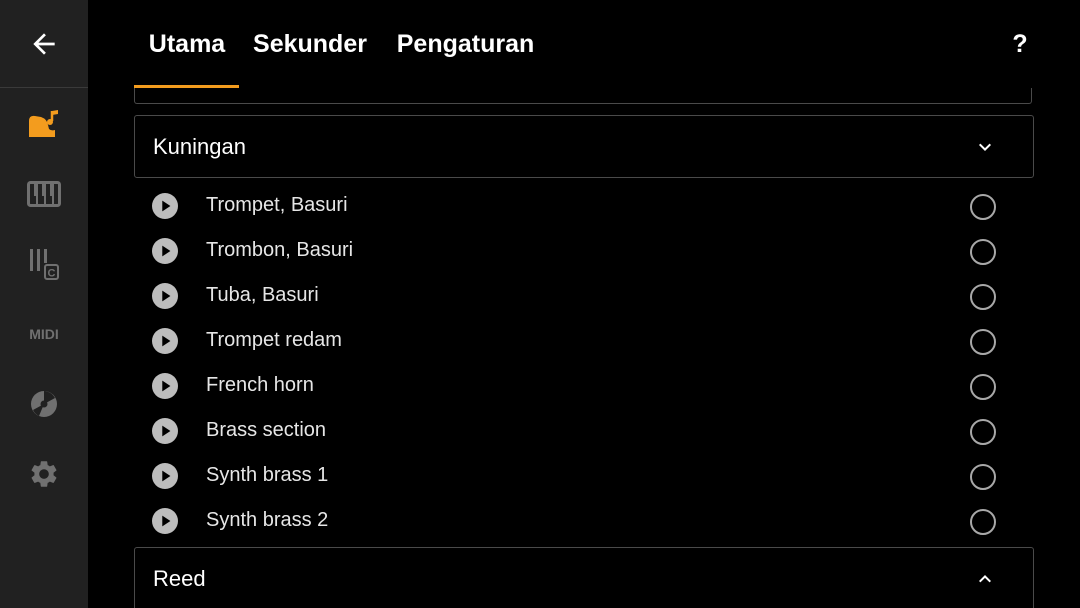  Describe the element at coordinates (179, 578) in the screenshot. I see `group-title: Reed` at that location.